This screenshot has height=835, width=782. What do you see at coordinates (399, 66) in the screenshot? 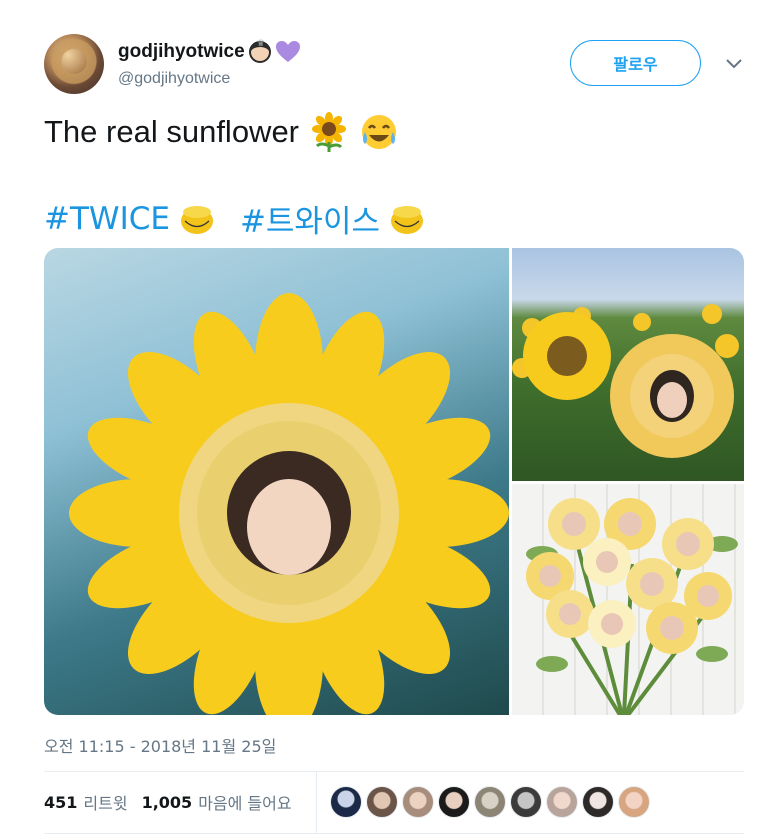
I see `tweet-header: godjihyotwice ♛ @godjihyotwice 팔로우` at bounding box center [399, 66].